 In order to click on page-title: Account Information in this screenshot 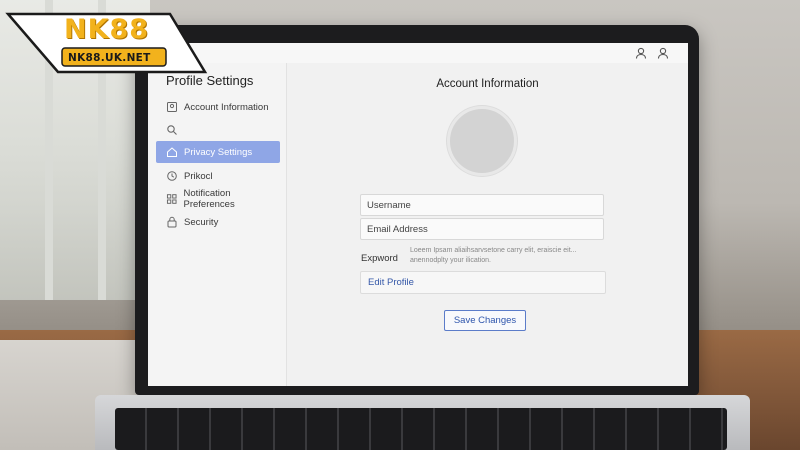, I will do `click(487, 84)`.